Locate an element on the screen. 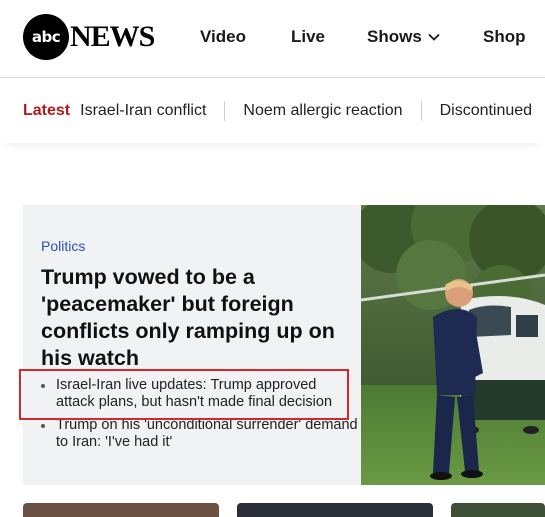  latest-label: Latest is located at coordinates (47, 110).